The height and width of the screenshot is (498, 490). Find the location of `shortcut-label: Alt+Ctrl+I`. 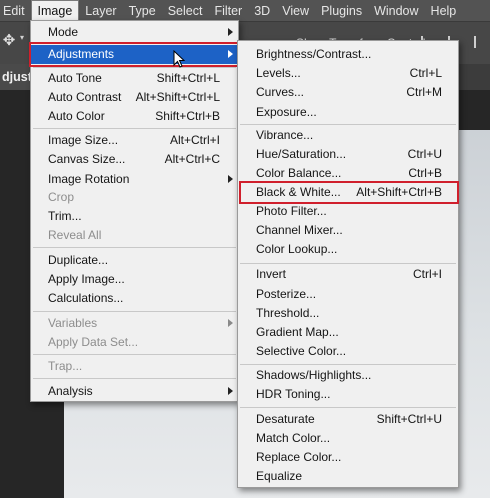

shortcut-label: Alt+Ctrl+I is located at coordinates (194, 140).